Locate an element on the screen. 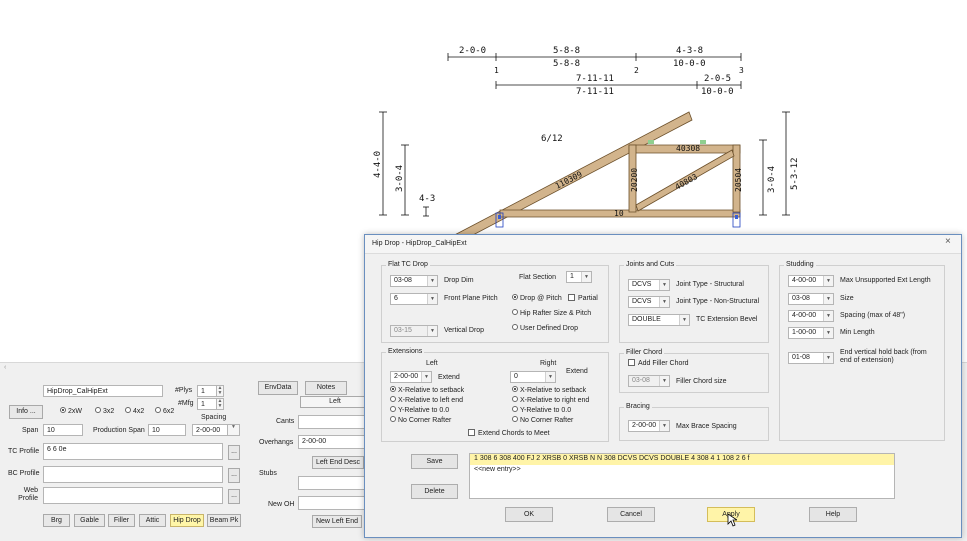  delete-button: Delete is located at coordinates (434, 491).